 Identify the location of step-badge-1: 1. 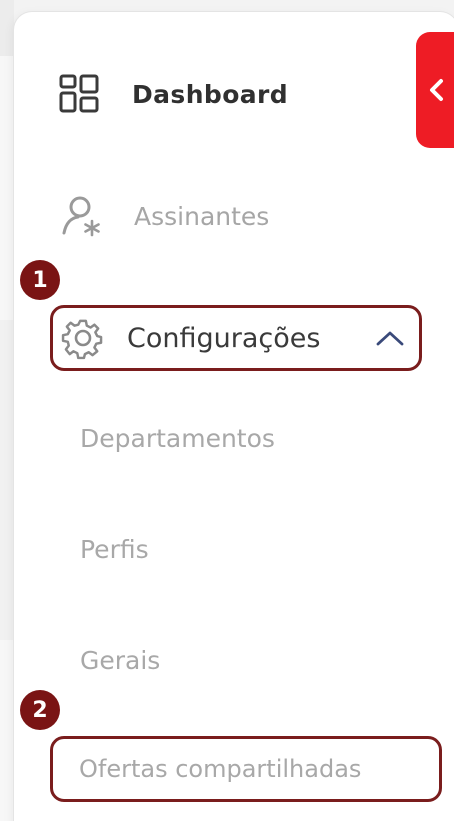
(40, 280).